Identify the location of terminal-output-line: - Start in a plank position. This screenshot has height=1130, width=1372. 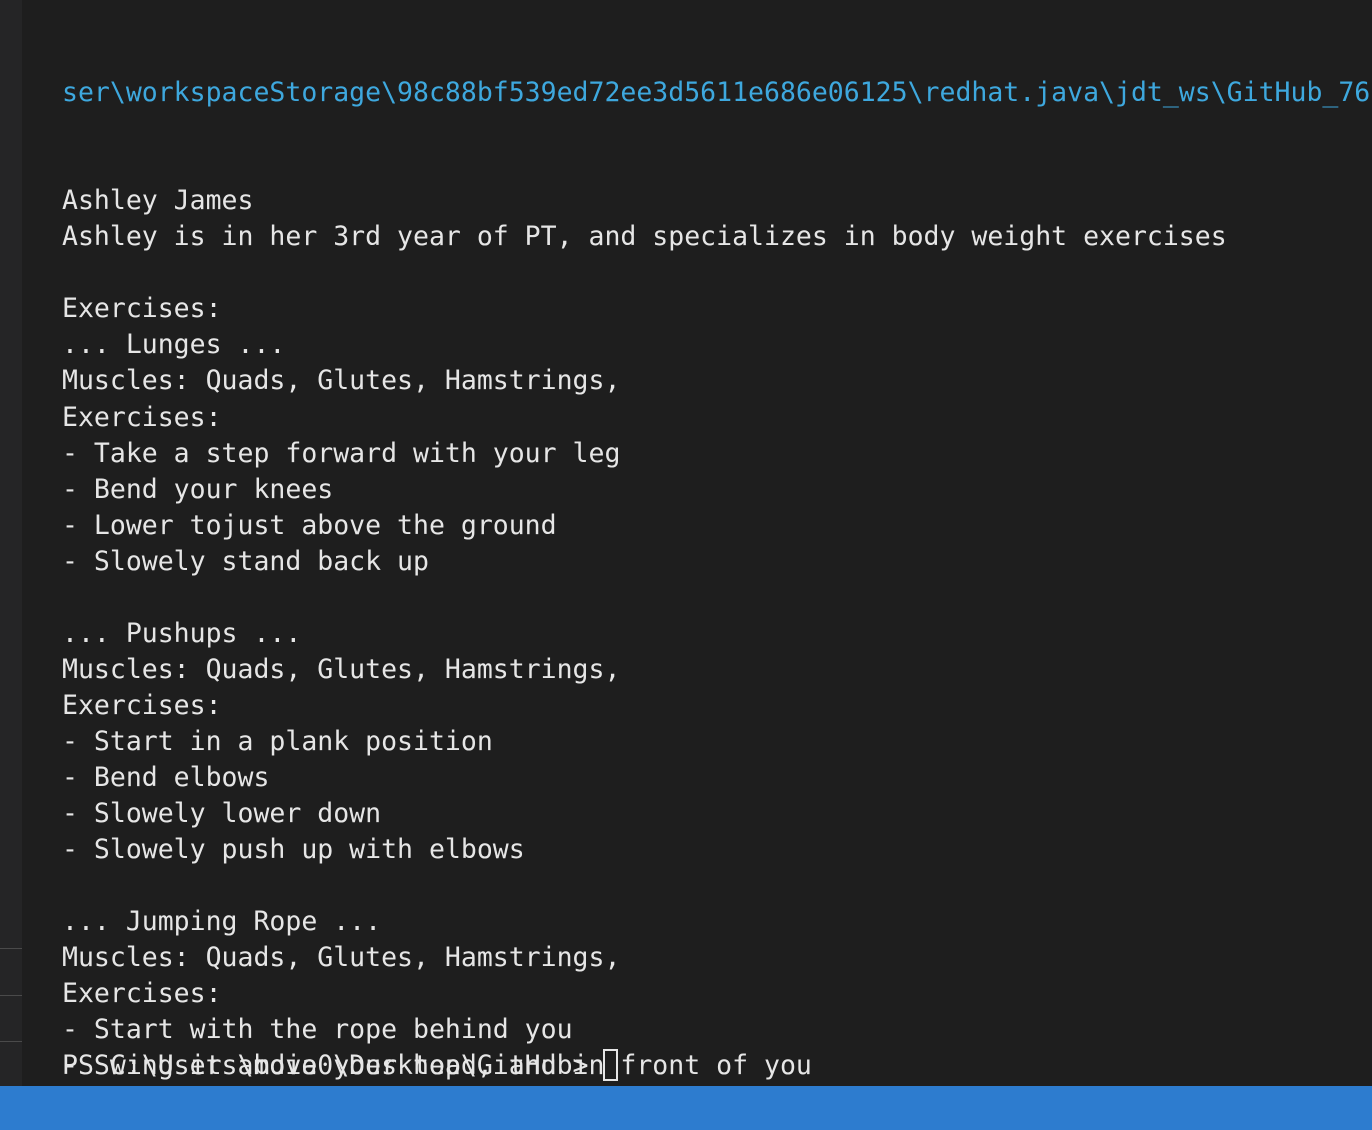
(277, 741).